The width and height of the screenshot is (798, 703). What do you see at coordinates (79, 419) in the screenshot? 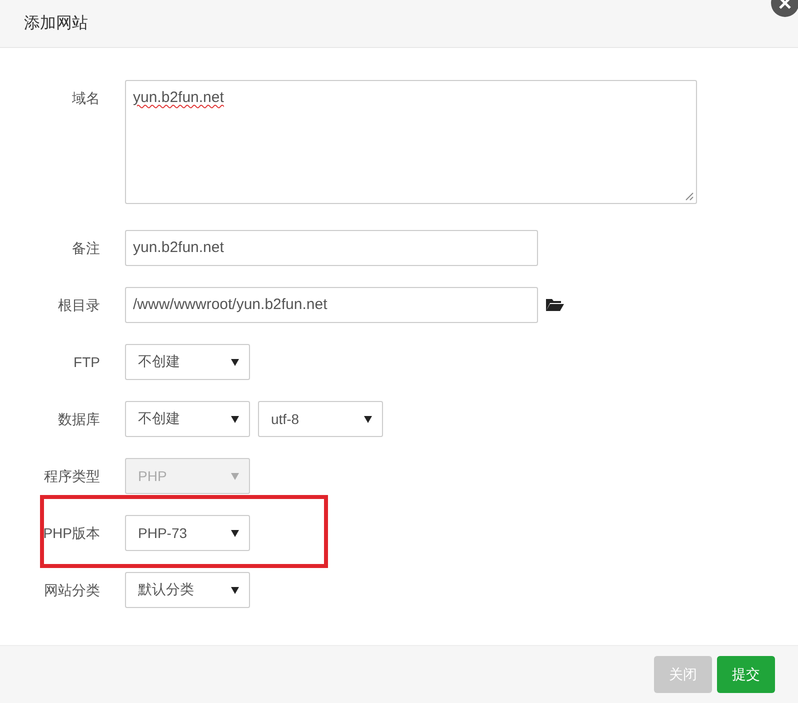
I see `field-label: 数据库` at bounding box center [79, 419].